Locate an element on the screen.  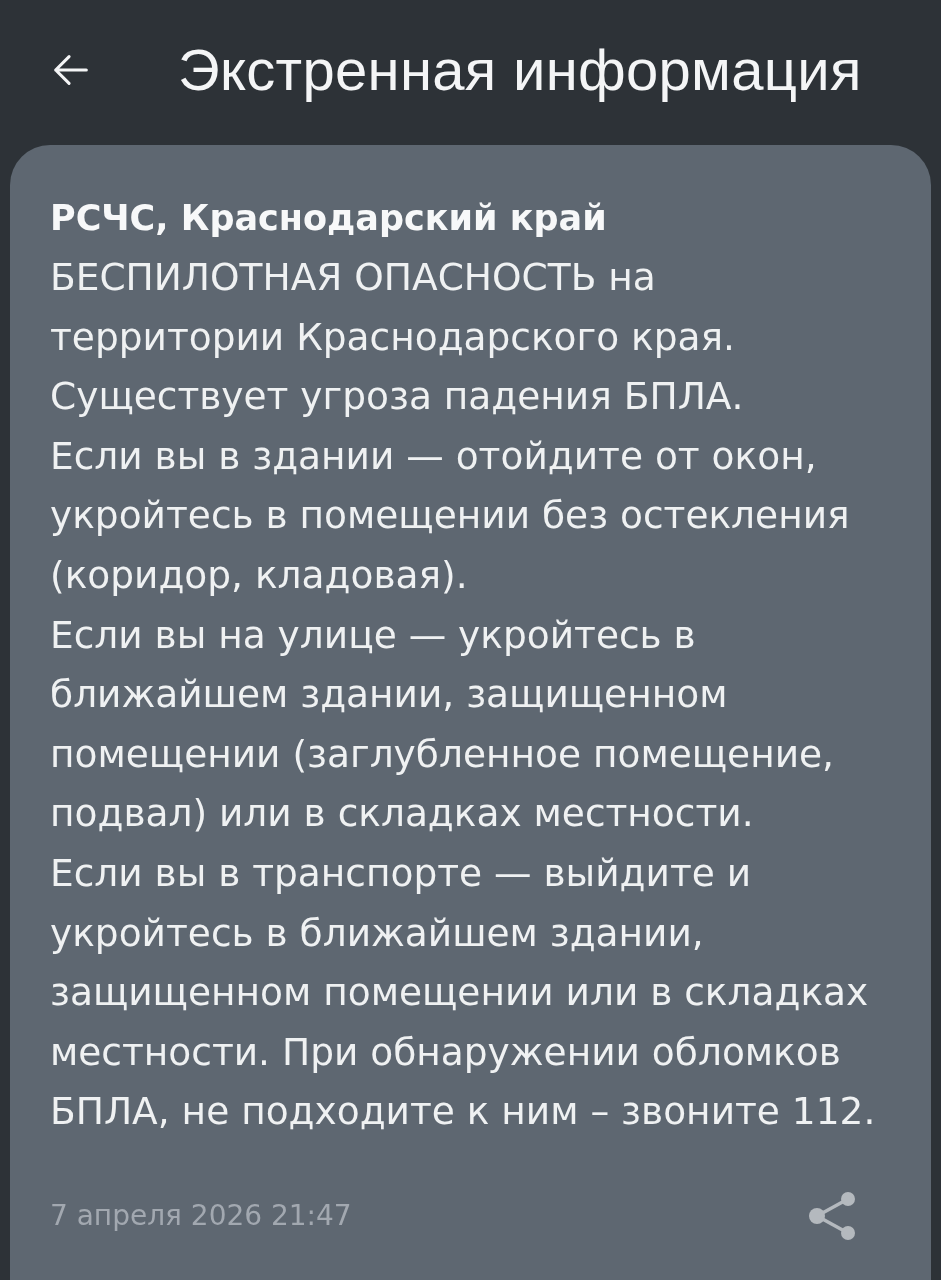
alert-text: Если вы в здании — отойдите от окон, укройтесь в помещении без остекления (коридор, кладовая). is located at coordinates (450, 515).